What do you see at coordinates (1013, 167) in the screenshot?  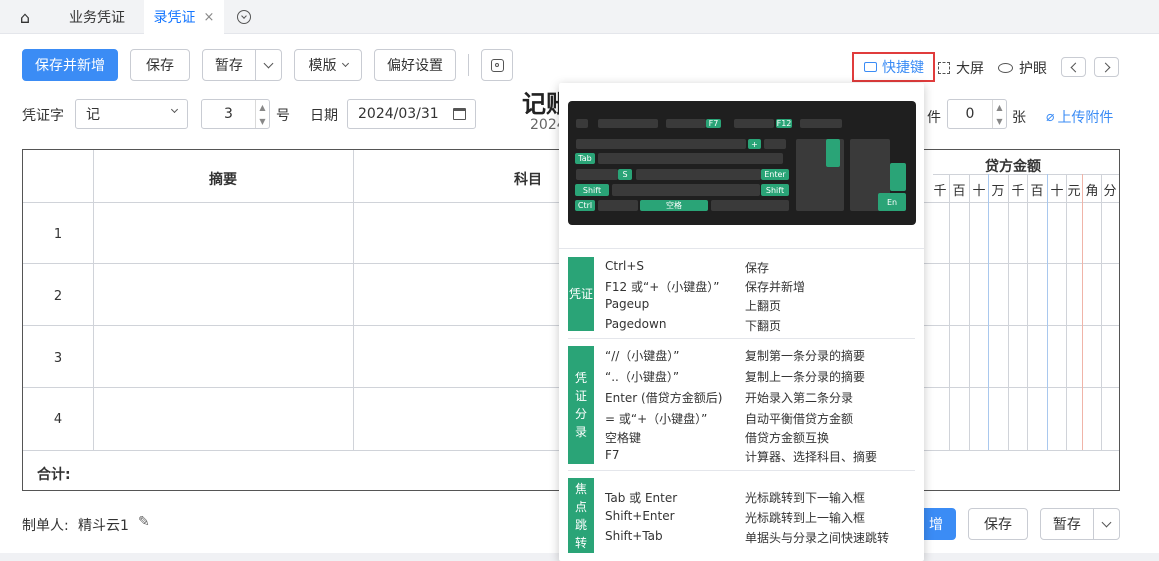 I see `credit-header: 贷方金额` at bounding box center [1013, 167].